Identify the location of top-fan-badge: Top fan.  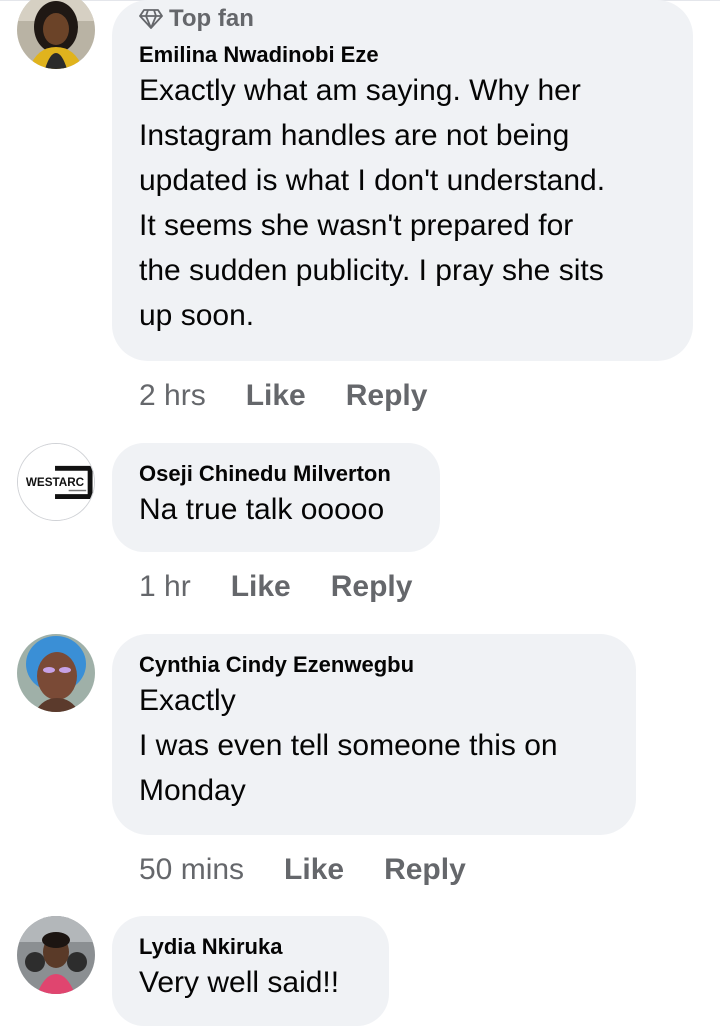
(403, 19).